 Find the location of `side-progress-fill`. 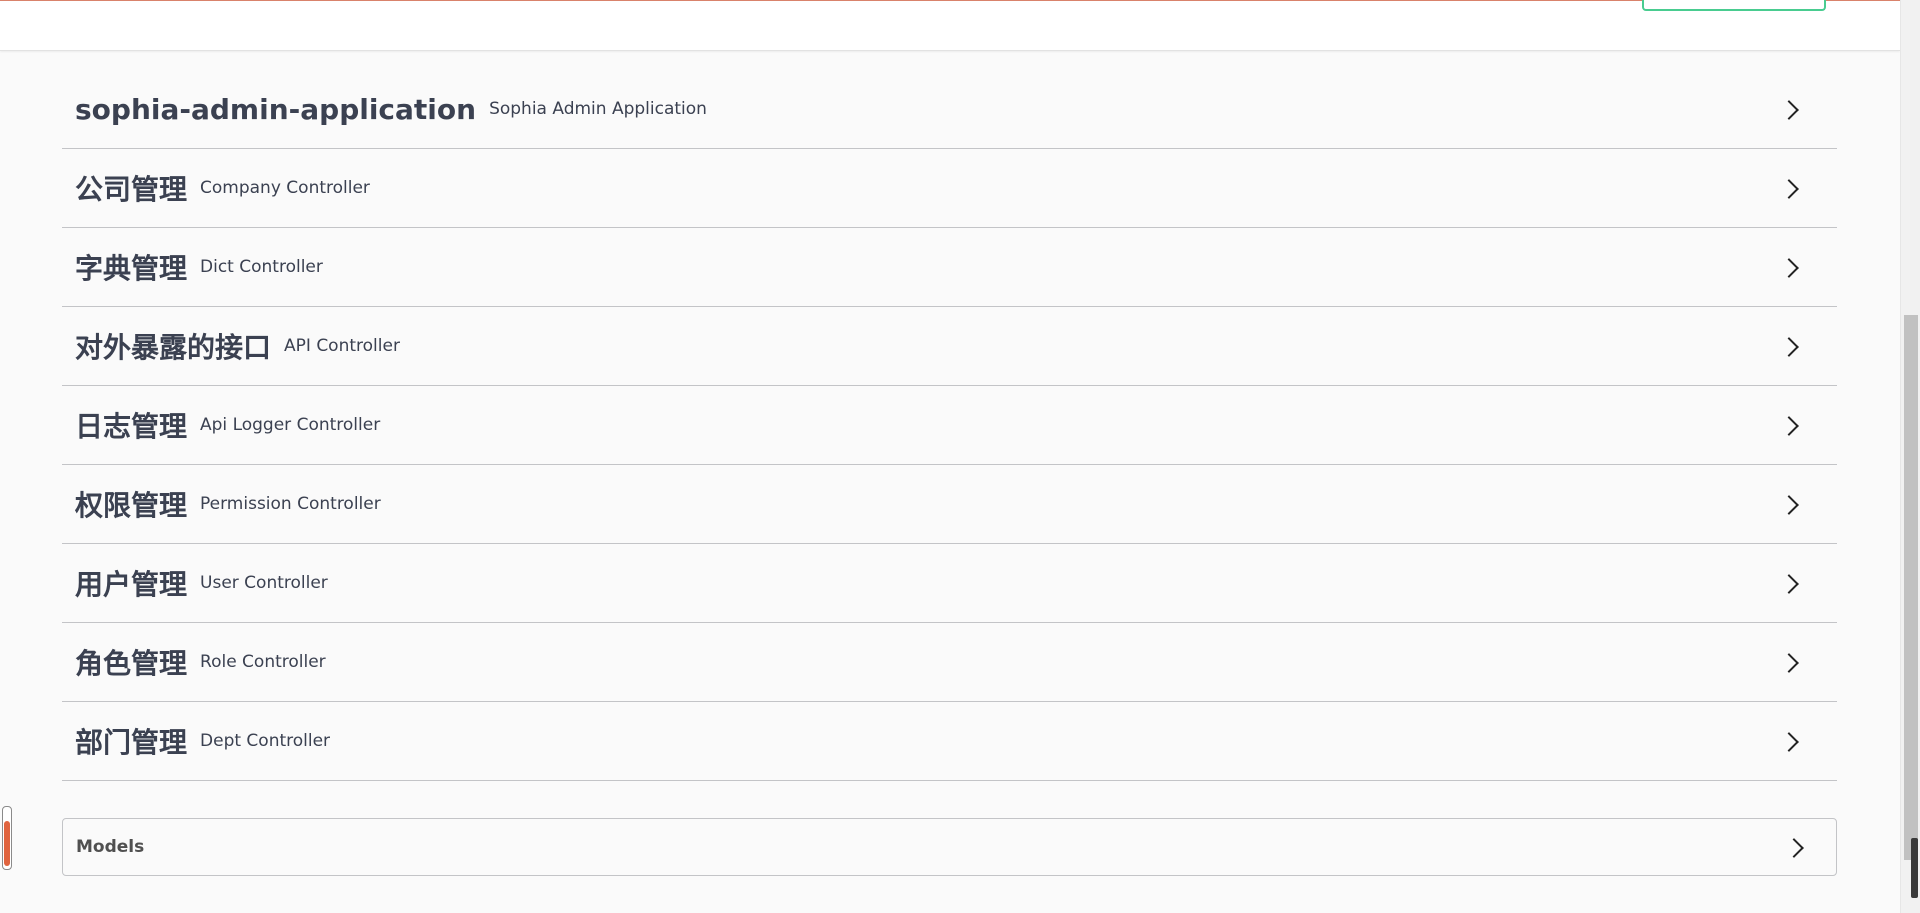

side-progress-fill is located at coordinates (7, 843).